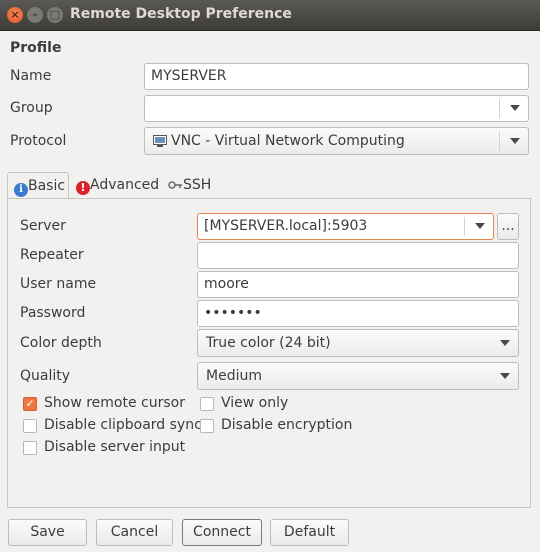  Describe the element at coordinates (464, 226) in the screenshot. I see `server-combo-separator` at that location.